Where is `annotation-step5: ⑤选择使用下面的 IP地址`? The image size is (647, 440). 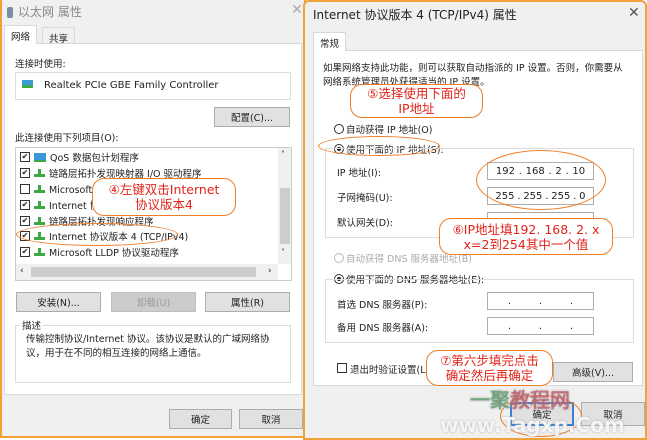 annotation-step5: ⑤选择使用下面的 IP地址 is located at coordinates (416, 101).